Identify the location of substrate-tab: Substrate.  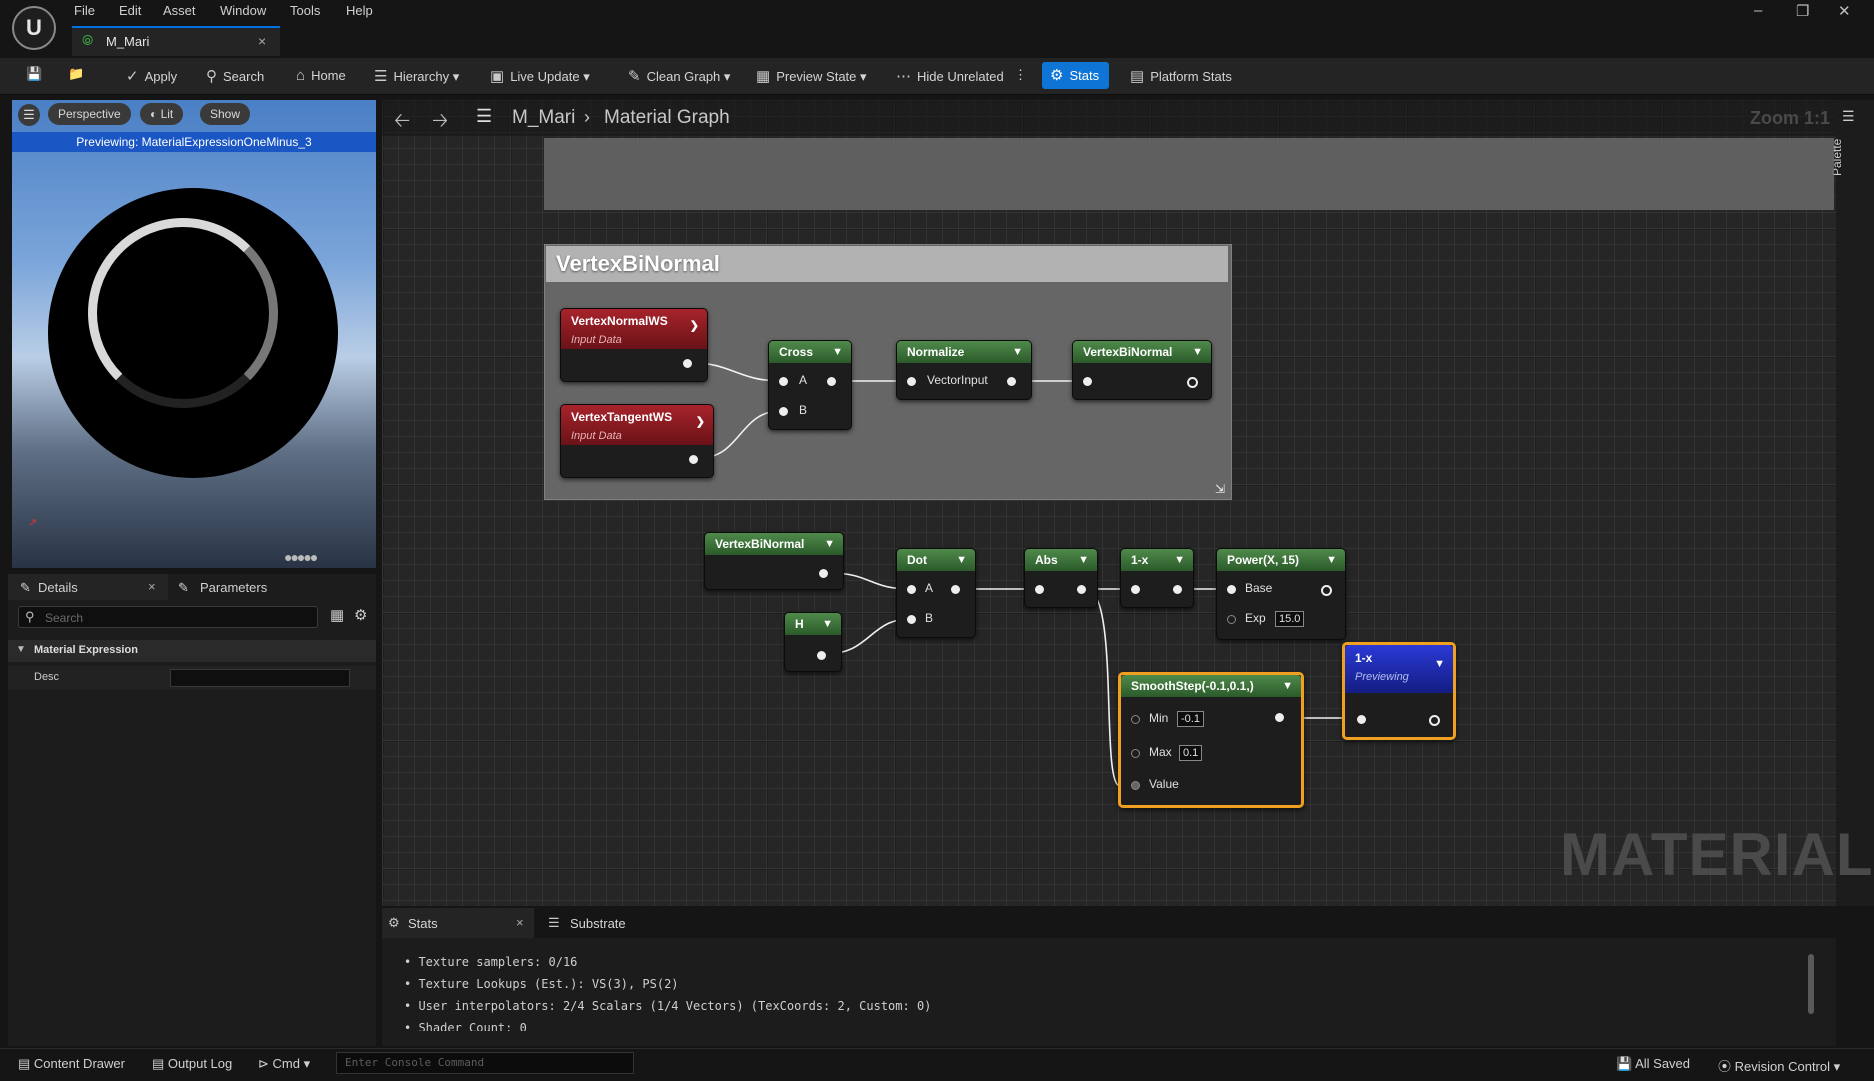
(598, 923).